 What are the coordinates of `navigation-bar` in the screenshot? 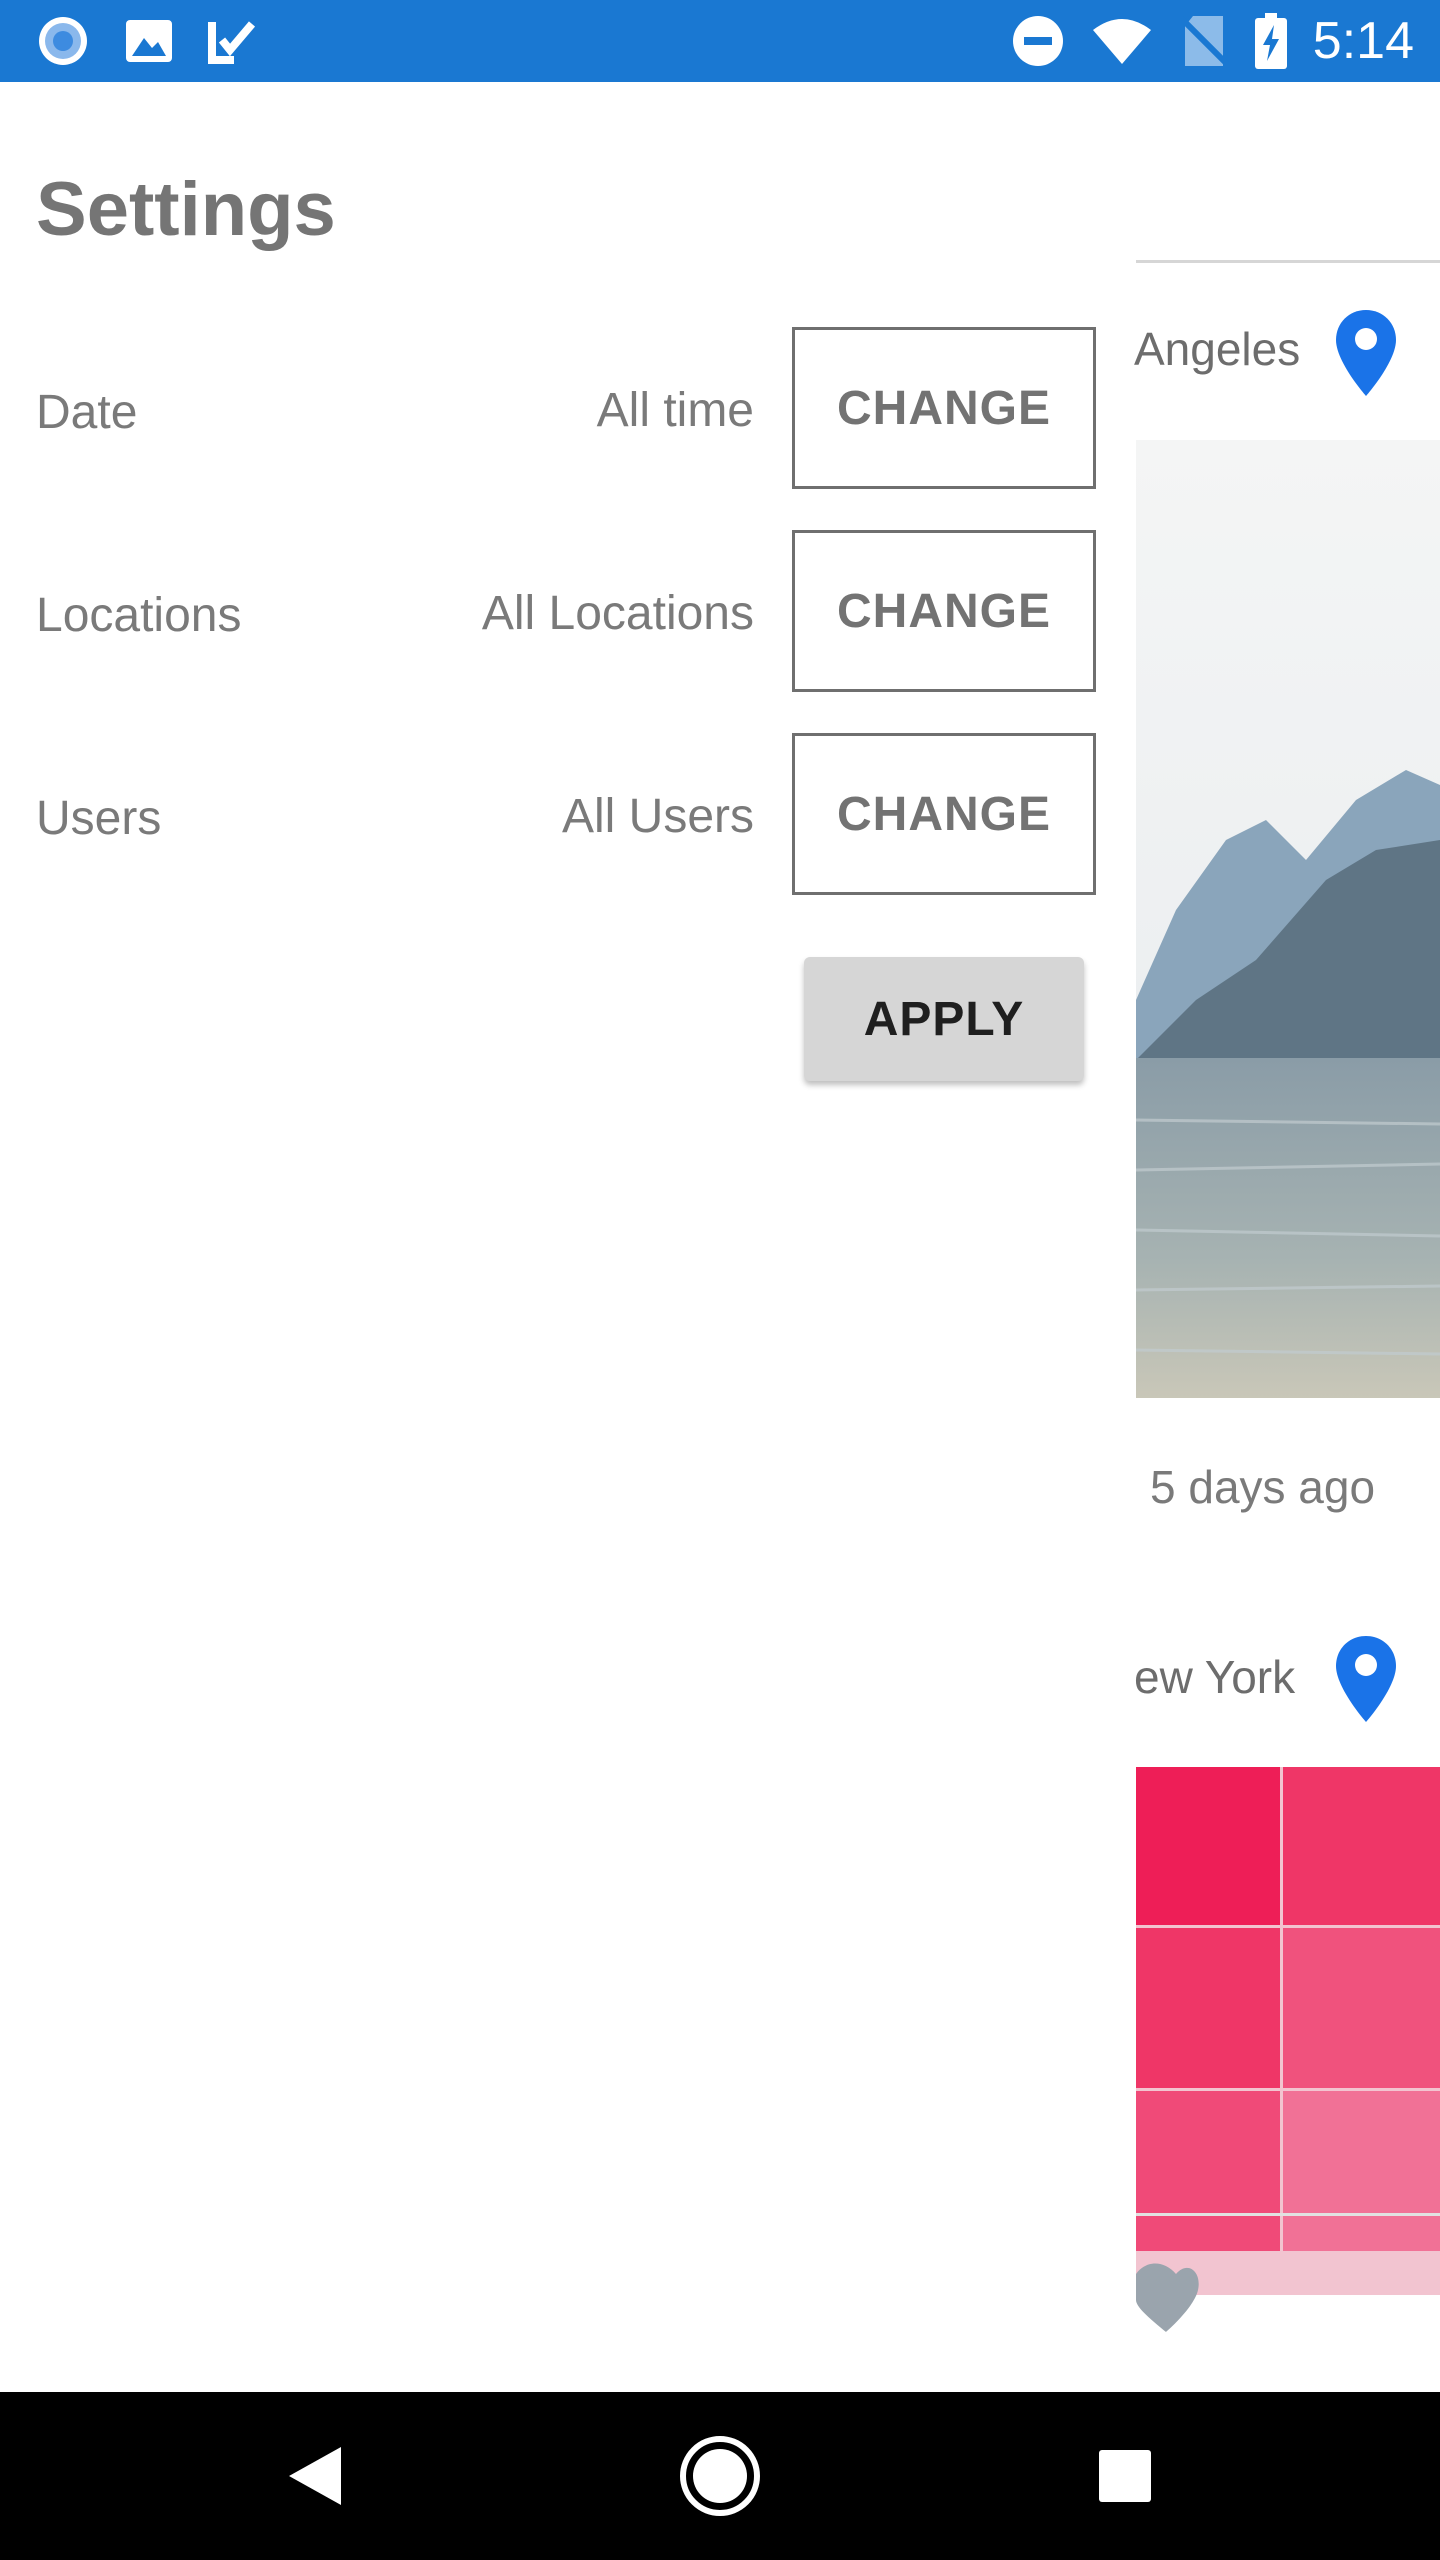 It's located at (720, 2476).